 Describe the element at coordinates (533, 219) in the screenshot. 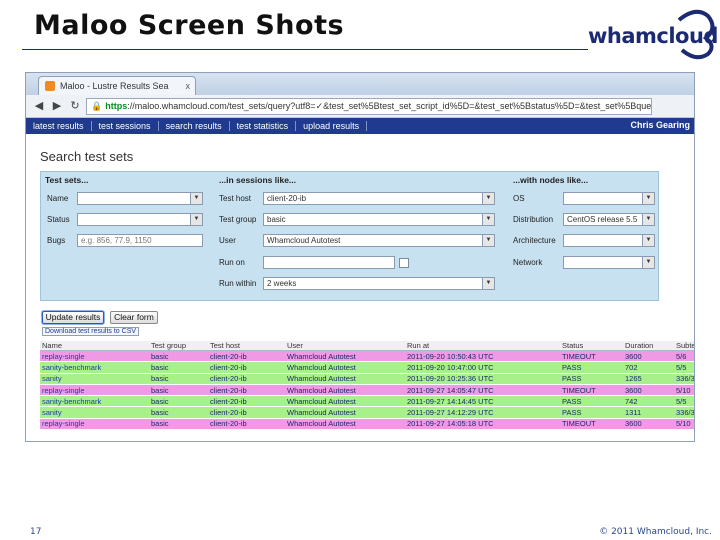

I see `distribution-label: Distribution` at that location.